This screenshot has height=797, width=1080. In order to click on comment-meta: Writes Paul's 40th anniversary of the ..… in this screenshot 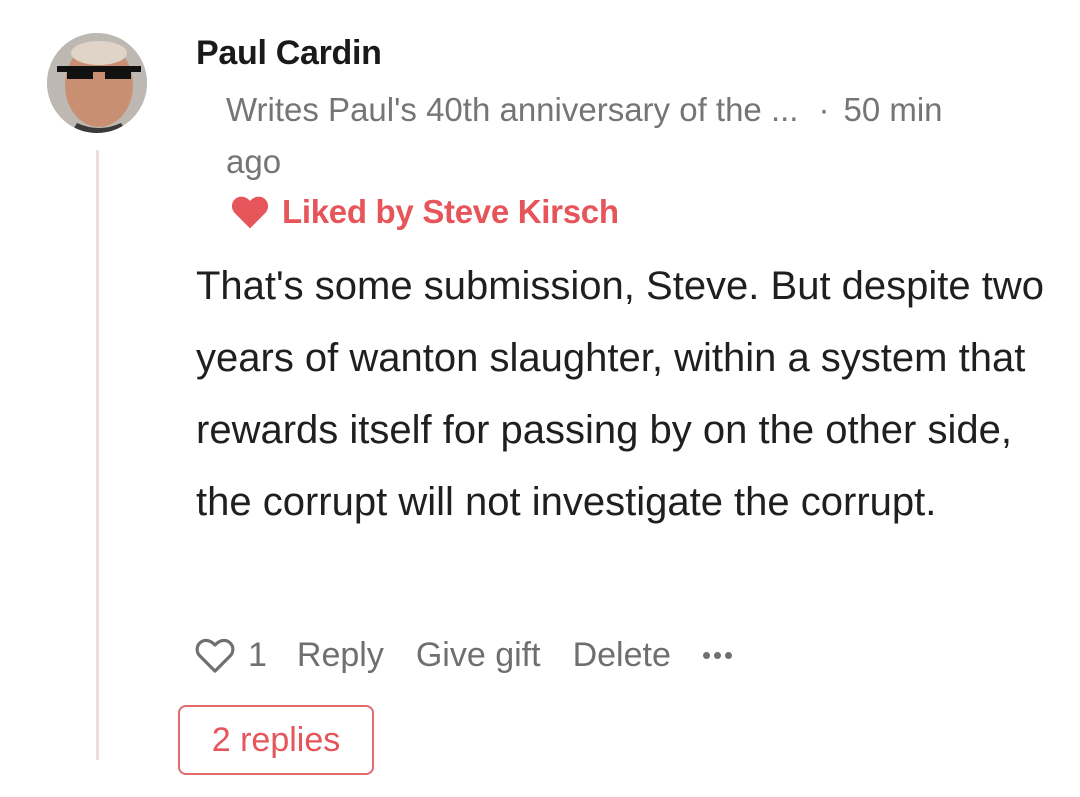, I will do `click(621, 136)`.